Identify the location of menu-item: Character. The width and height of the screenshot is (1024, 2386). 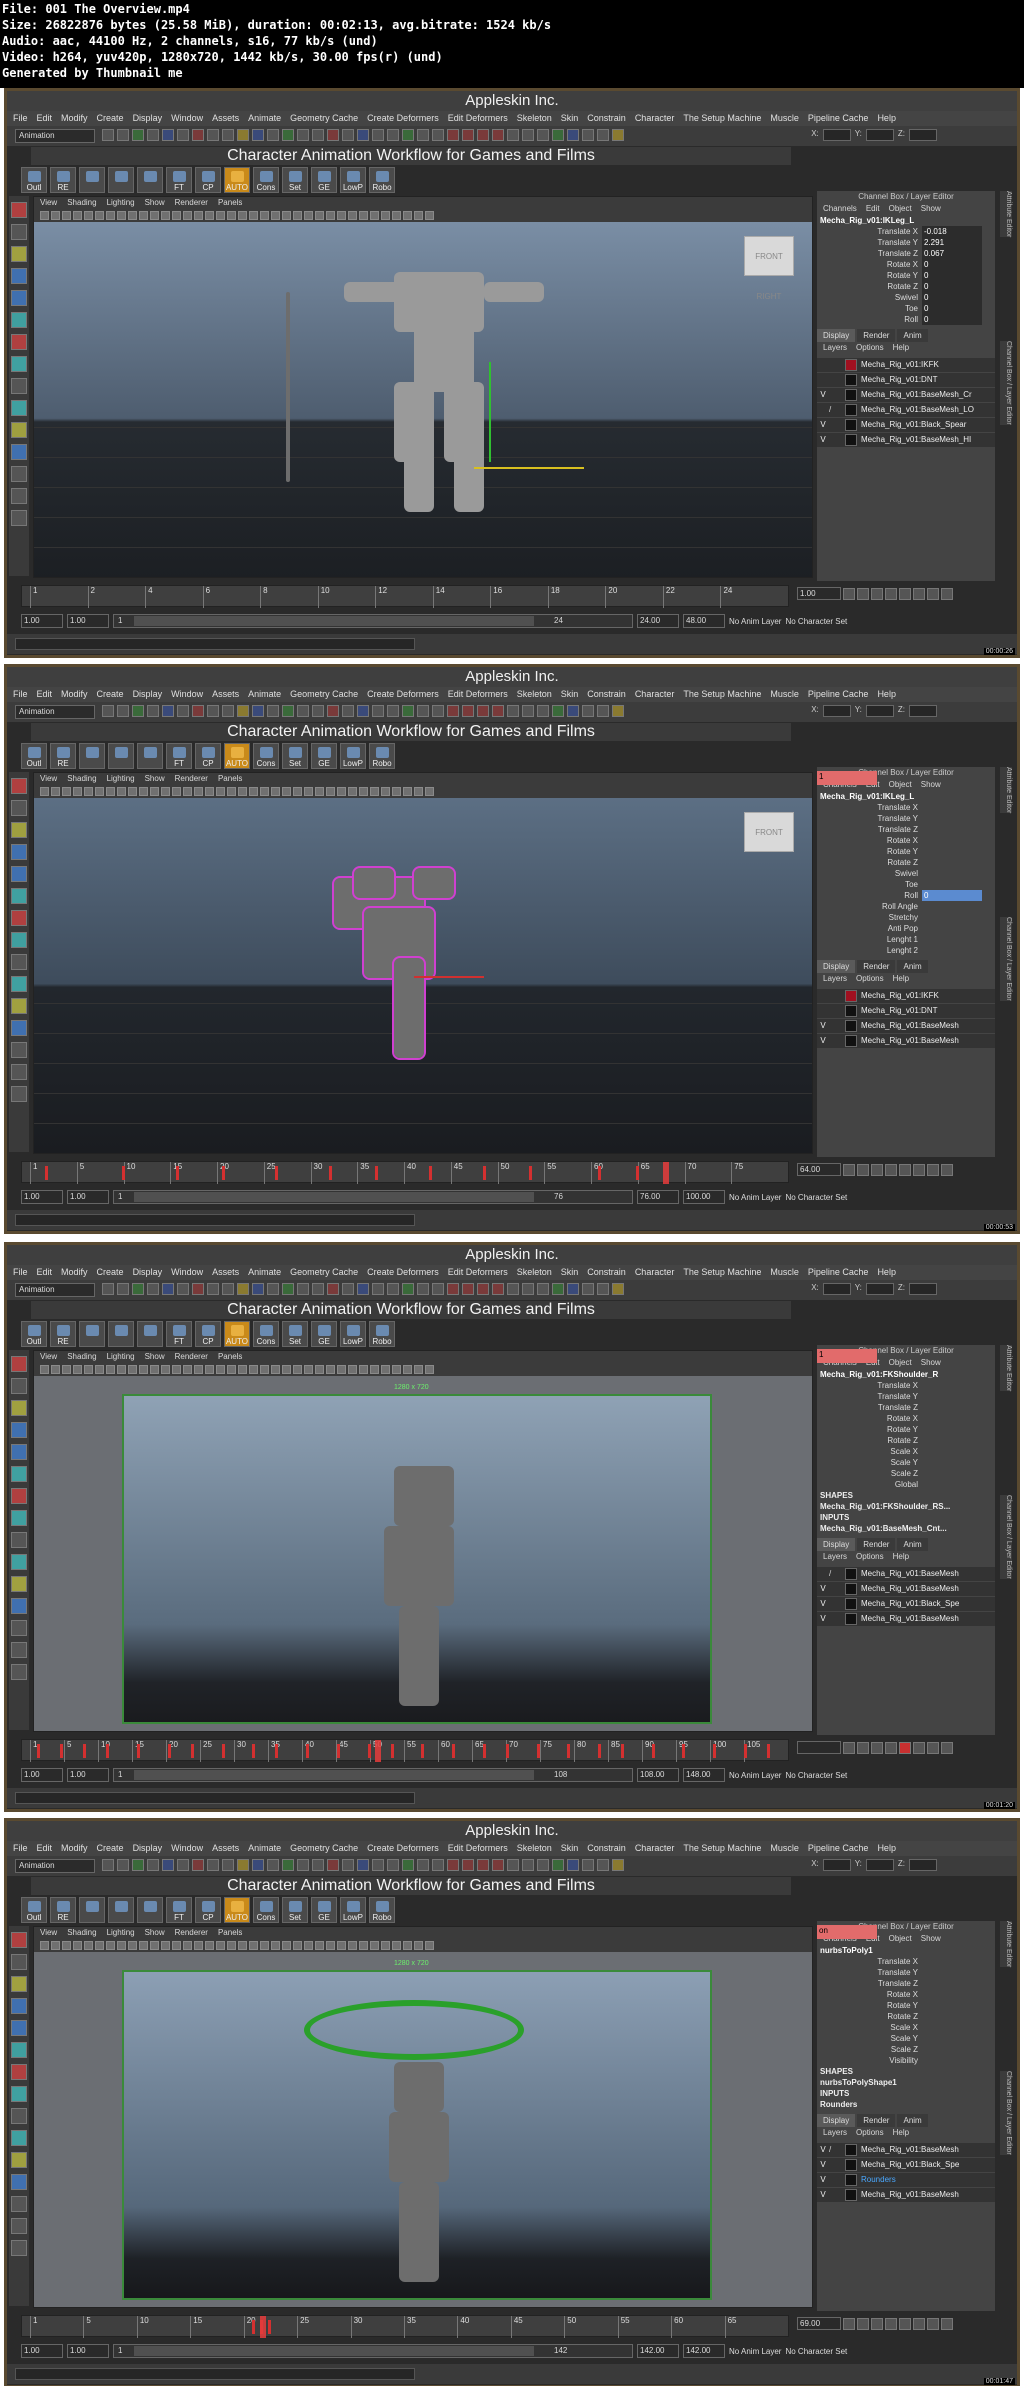
(655, 118).